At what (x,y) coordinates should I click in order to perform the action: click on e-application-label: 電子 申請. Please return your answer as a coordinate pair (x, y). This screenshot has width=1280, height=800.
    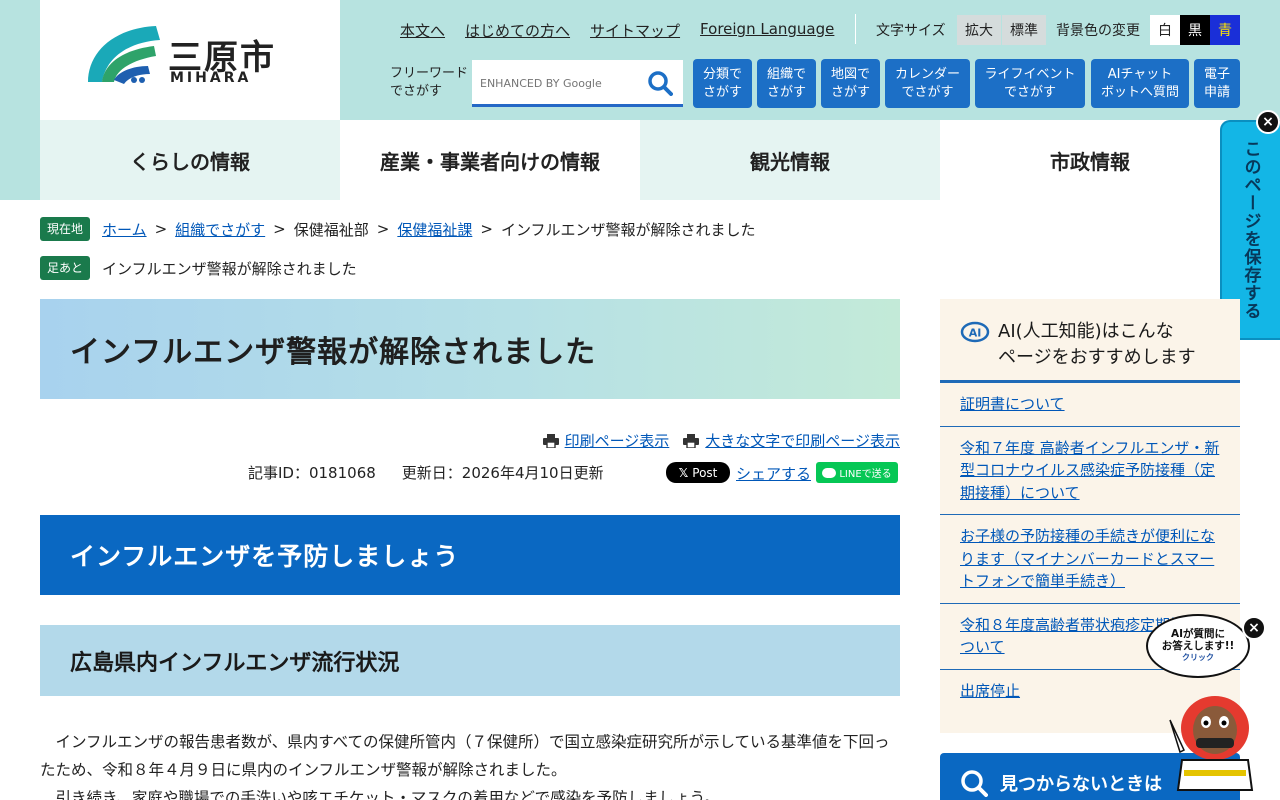
    Looking at the image, I should click on (1216, 83).